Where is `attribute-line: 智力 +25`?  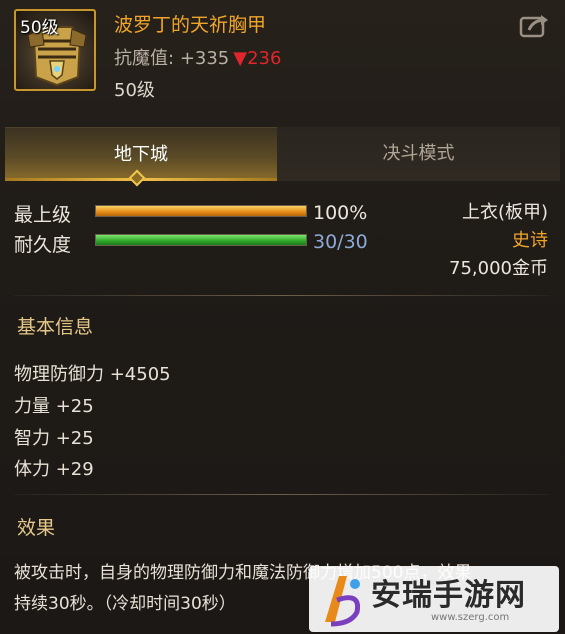
attribute-line: 智力 +25 is located at coordinates (54, 438).